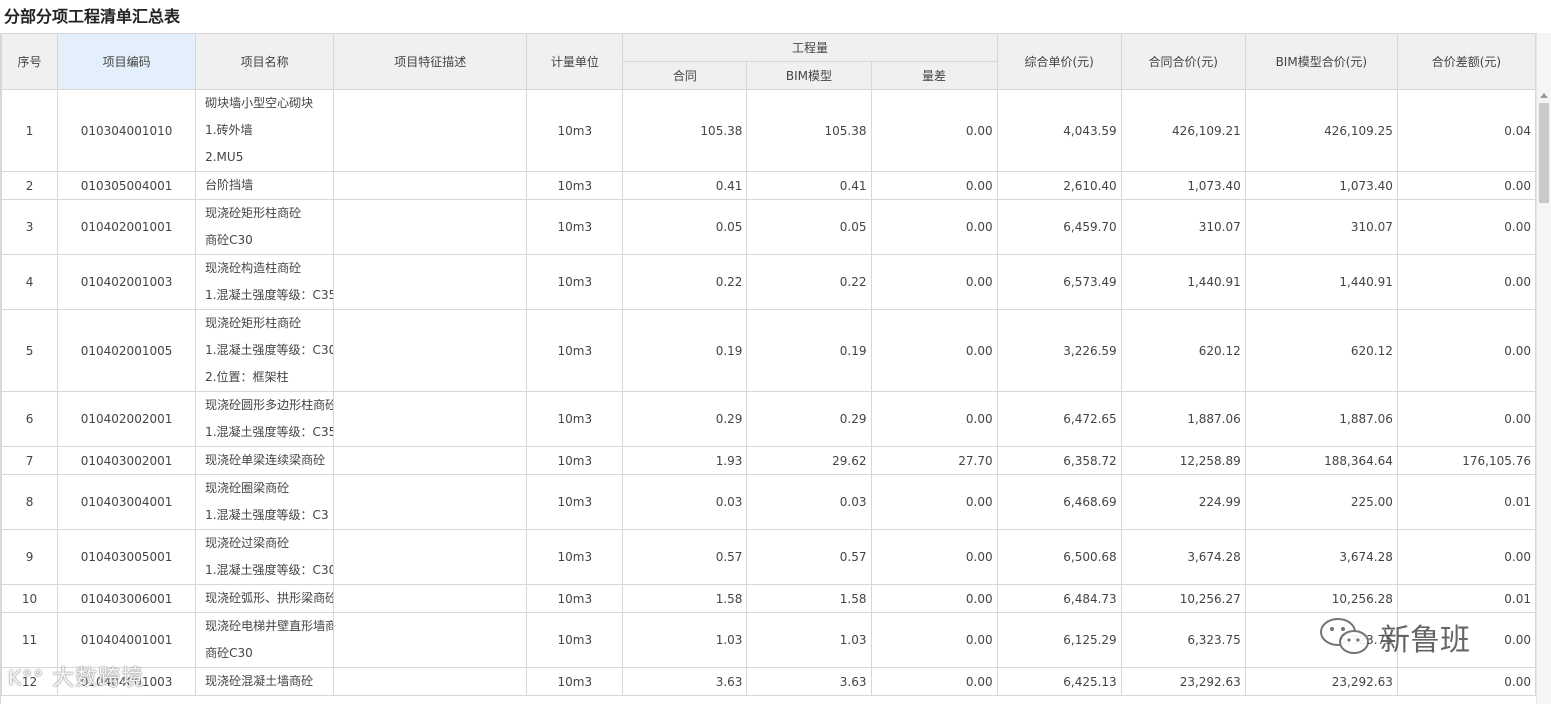 This screenshot has height=704, width=1551. What do you see at coordinates (265, 502) in the screenshot?
I see `cell-name: 现浇砼圈梁商砼 1.混凝土强度等级：C3` at bounding box center [265, 502].